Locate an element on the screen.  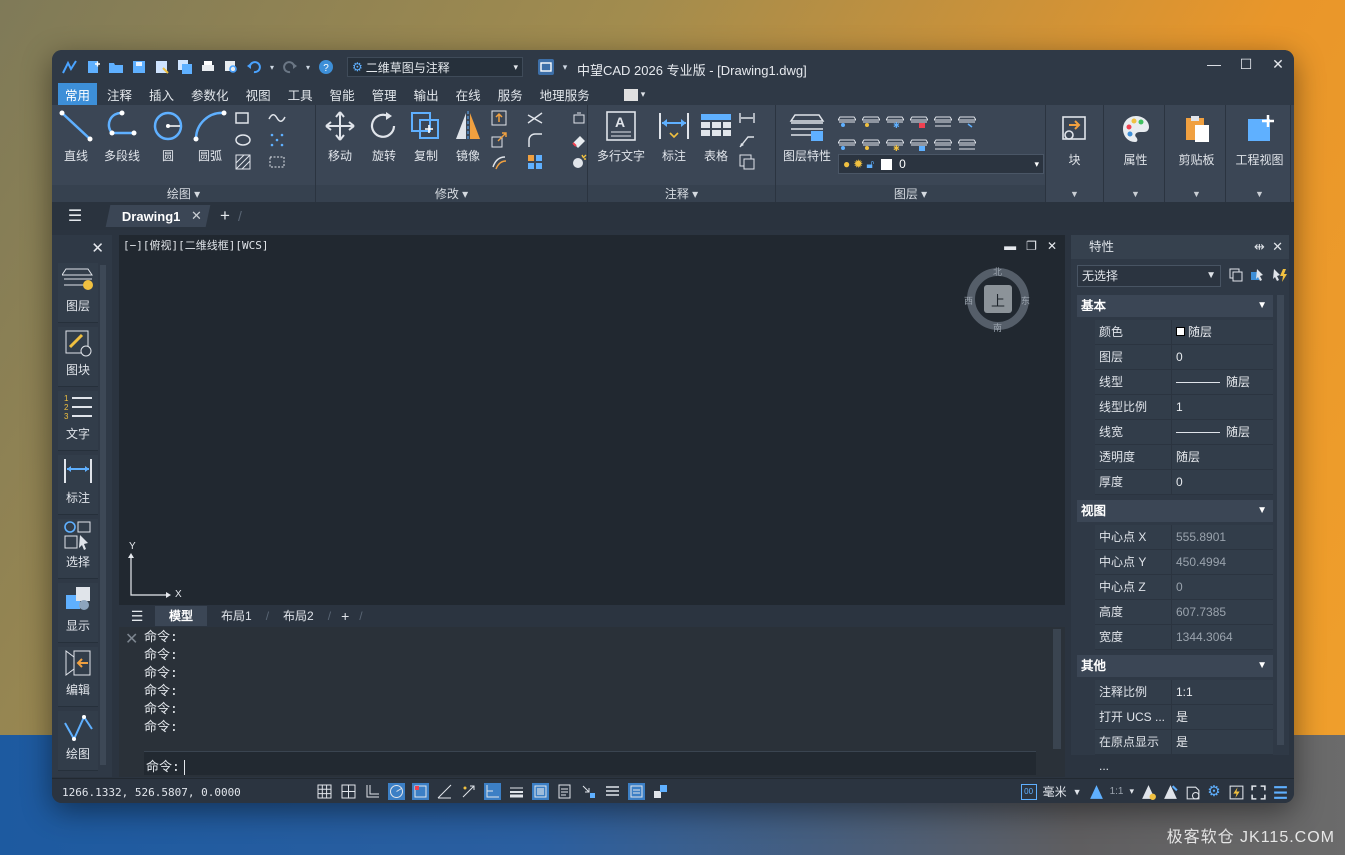
close-palette-icon: ✕ is located at coordinates (97, 248).